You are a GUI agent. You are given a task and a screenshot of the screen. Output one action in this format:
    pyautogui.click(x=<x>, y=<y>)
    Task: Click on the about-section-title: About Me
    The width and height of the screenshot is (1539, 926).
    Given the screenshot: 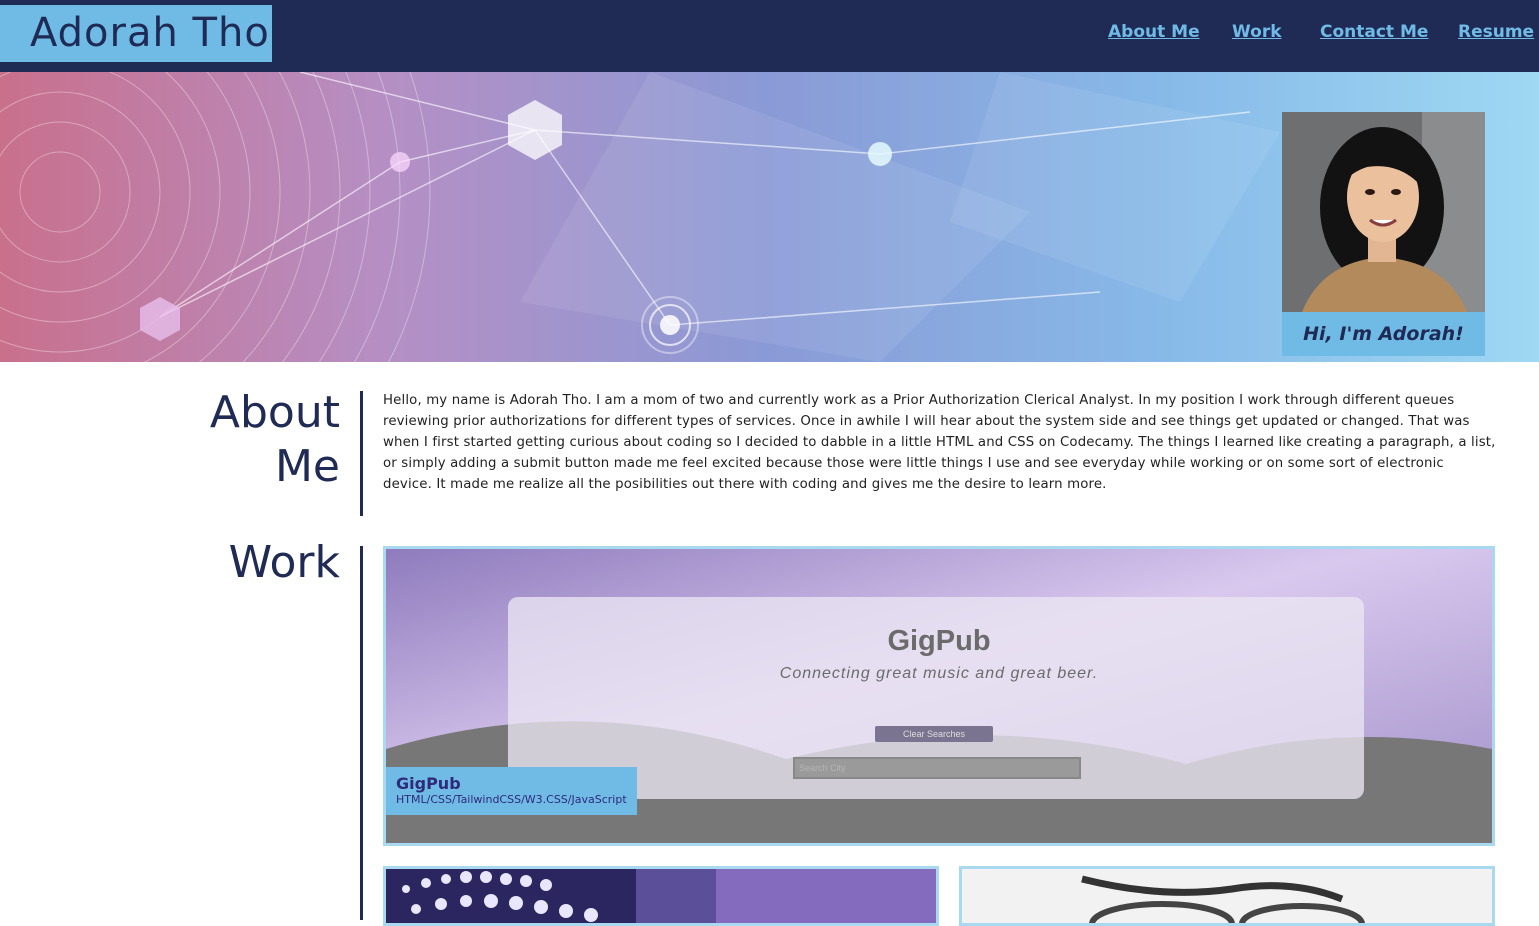 What is the action you would take?
    pyautogui.click(x=255, y=440)
    